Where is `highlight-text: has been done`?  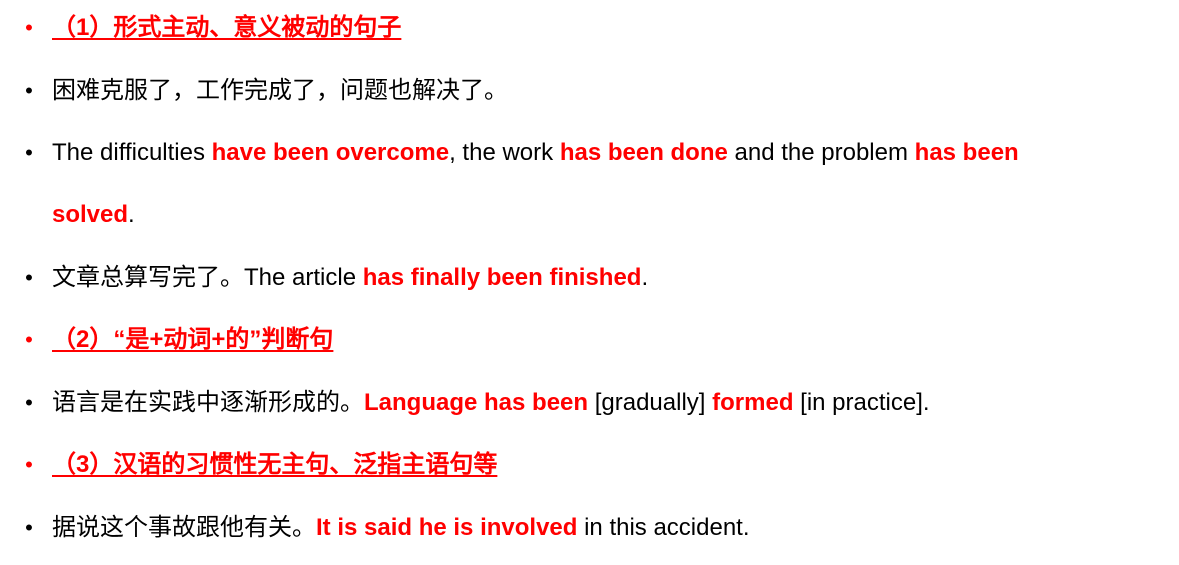
highlight-text: has been done is located at coordinates (643, 152).